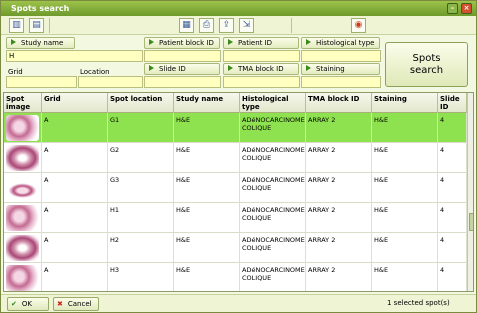  Describe the element at coordinates (452, 8) in the screenshot. I see `minimize-button: –` at that location.